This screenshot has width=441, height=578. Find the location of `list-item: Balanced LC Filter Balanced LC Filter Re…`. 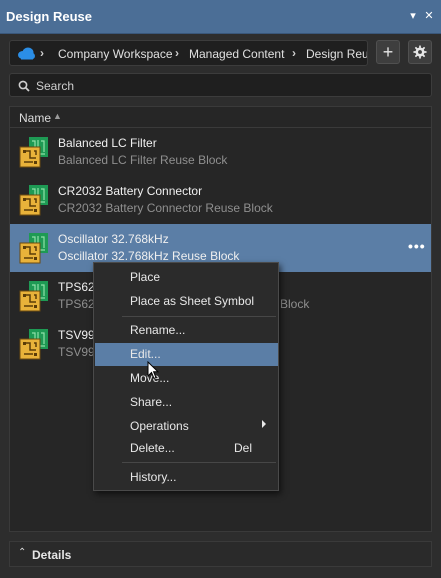

list-item: Balanced LC Filter Balanced LC Filter Re… is located at coordinates (220, 152).